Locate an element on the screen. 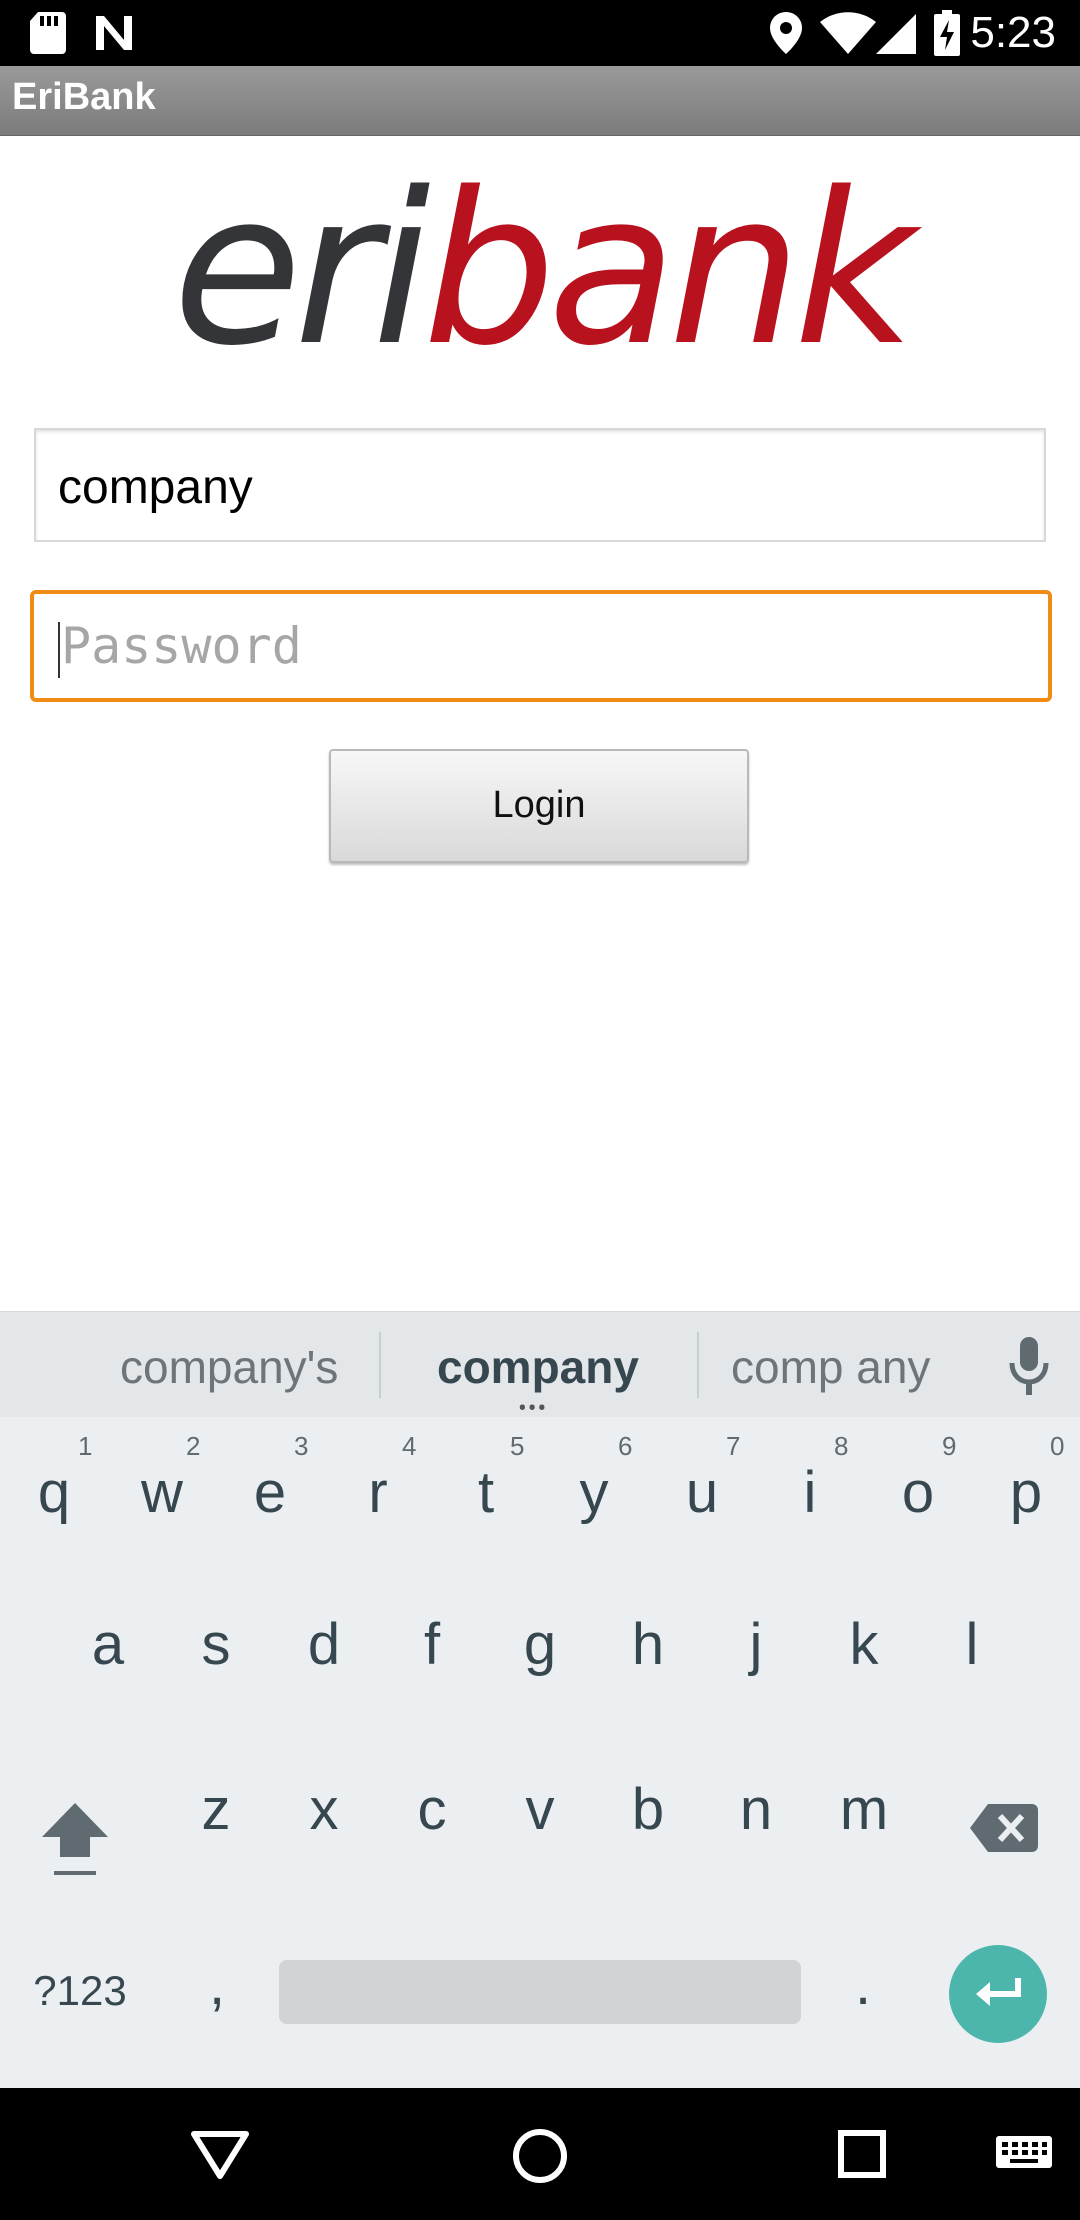 The image size is (1080, 2220). suggestion-strip: company's company comp any ••• is located at coordinates (540, 1366).